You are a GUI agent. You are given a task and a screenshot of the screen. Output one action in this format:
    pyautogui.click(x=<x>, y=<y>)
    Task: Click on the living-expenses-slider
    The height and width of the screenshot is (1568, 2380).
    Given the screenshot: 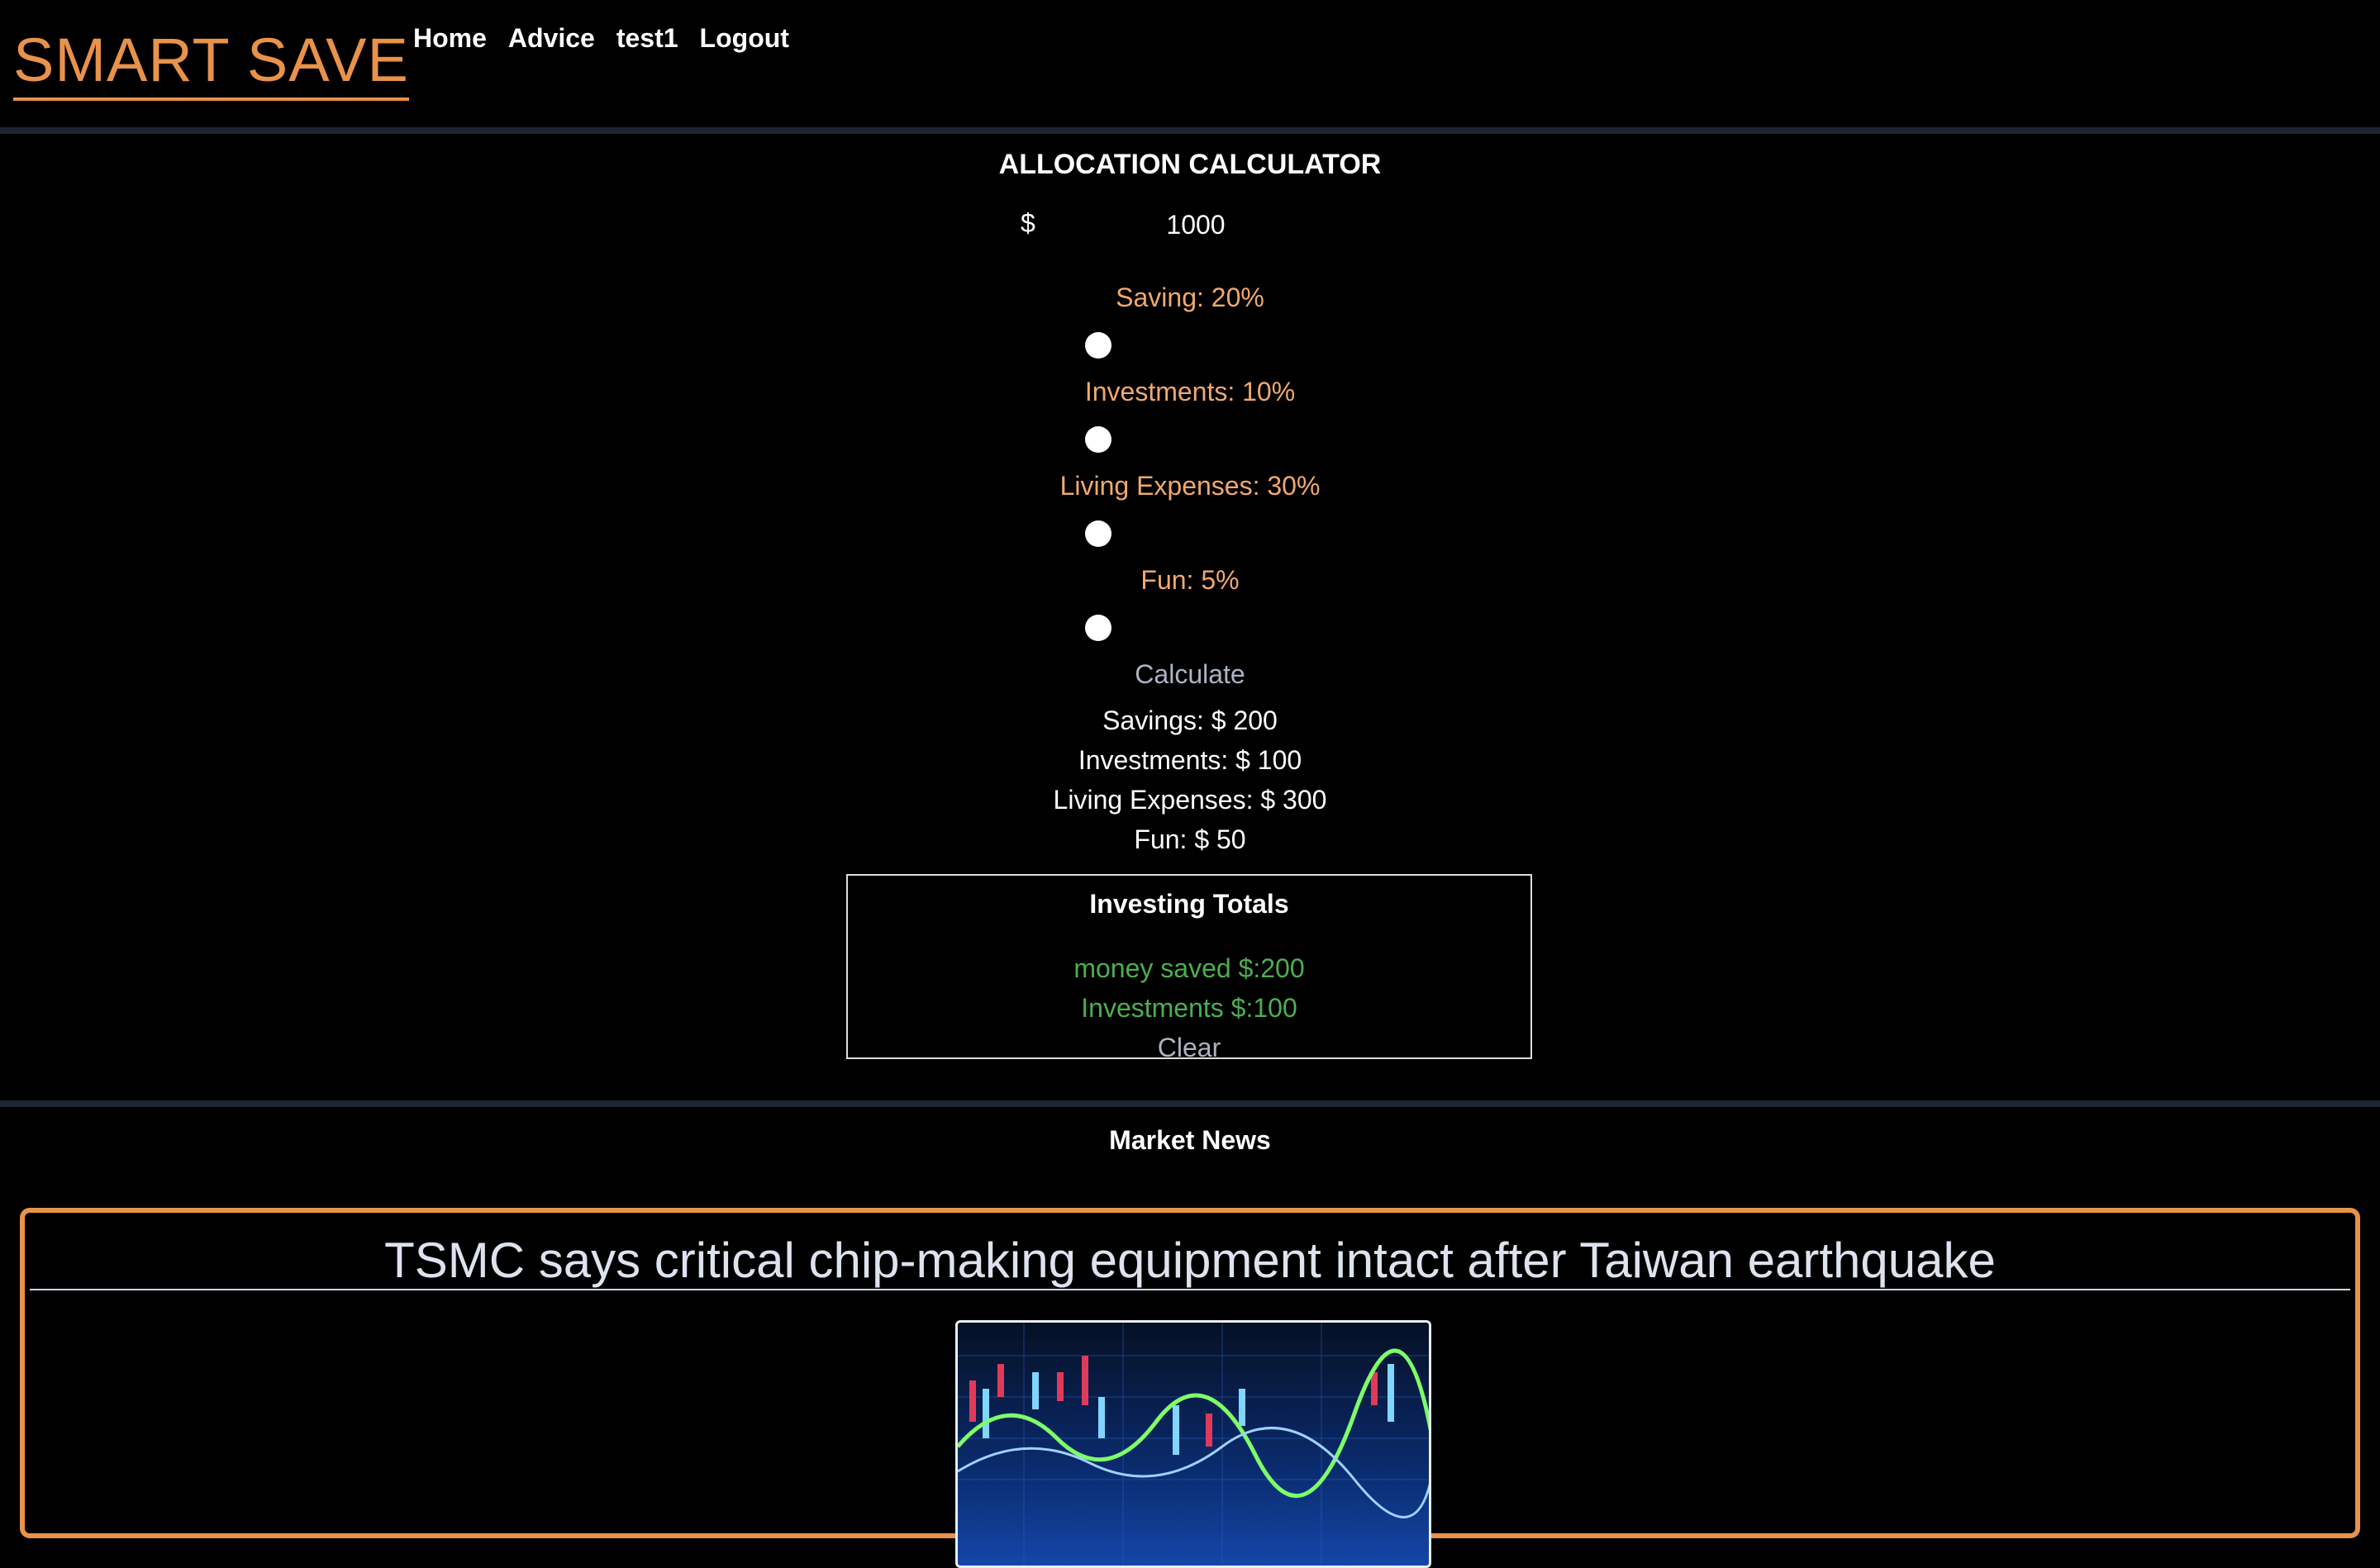 What is the action you would take?
    pyautogui.click(x=1091, y=534)
    